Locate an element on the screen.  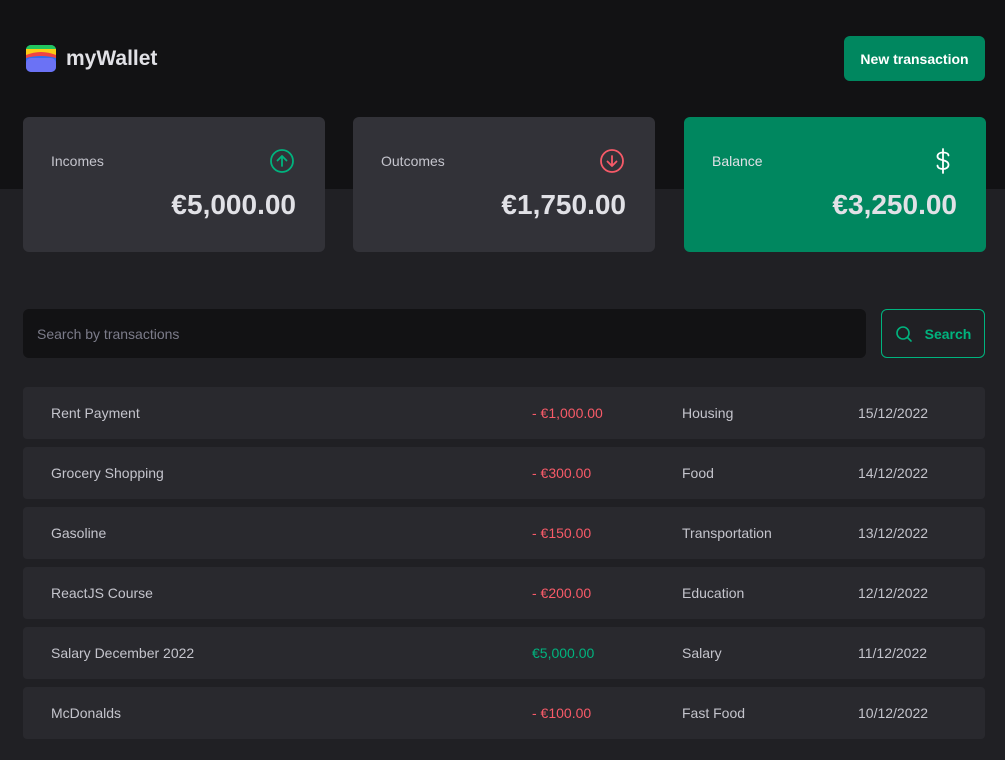
transaction-category: Transportation is located at coordinates (727, 533).